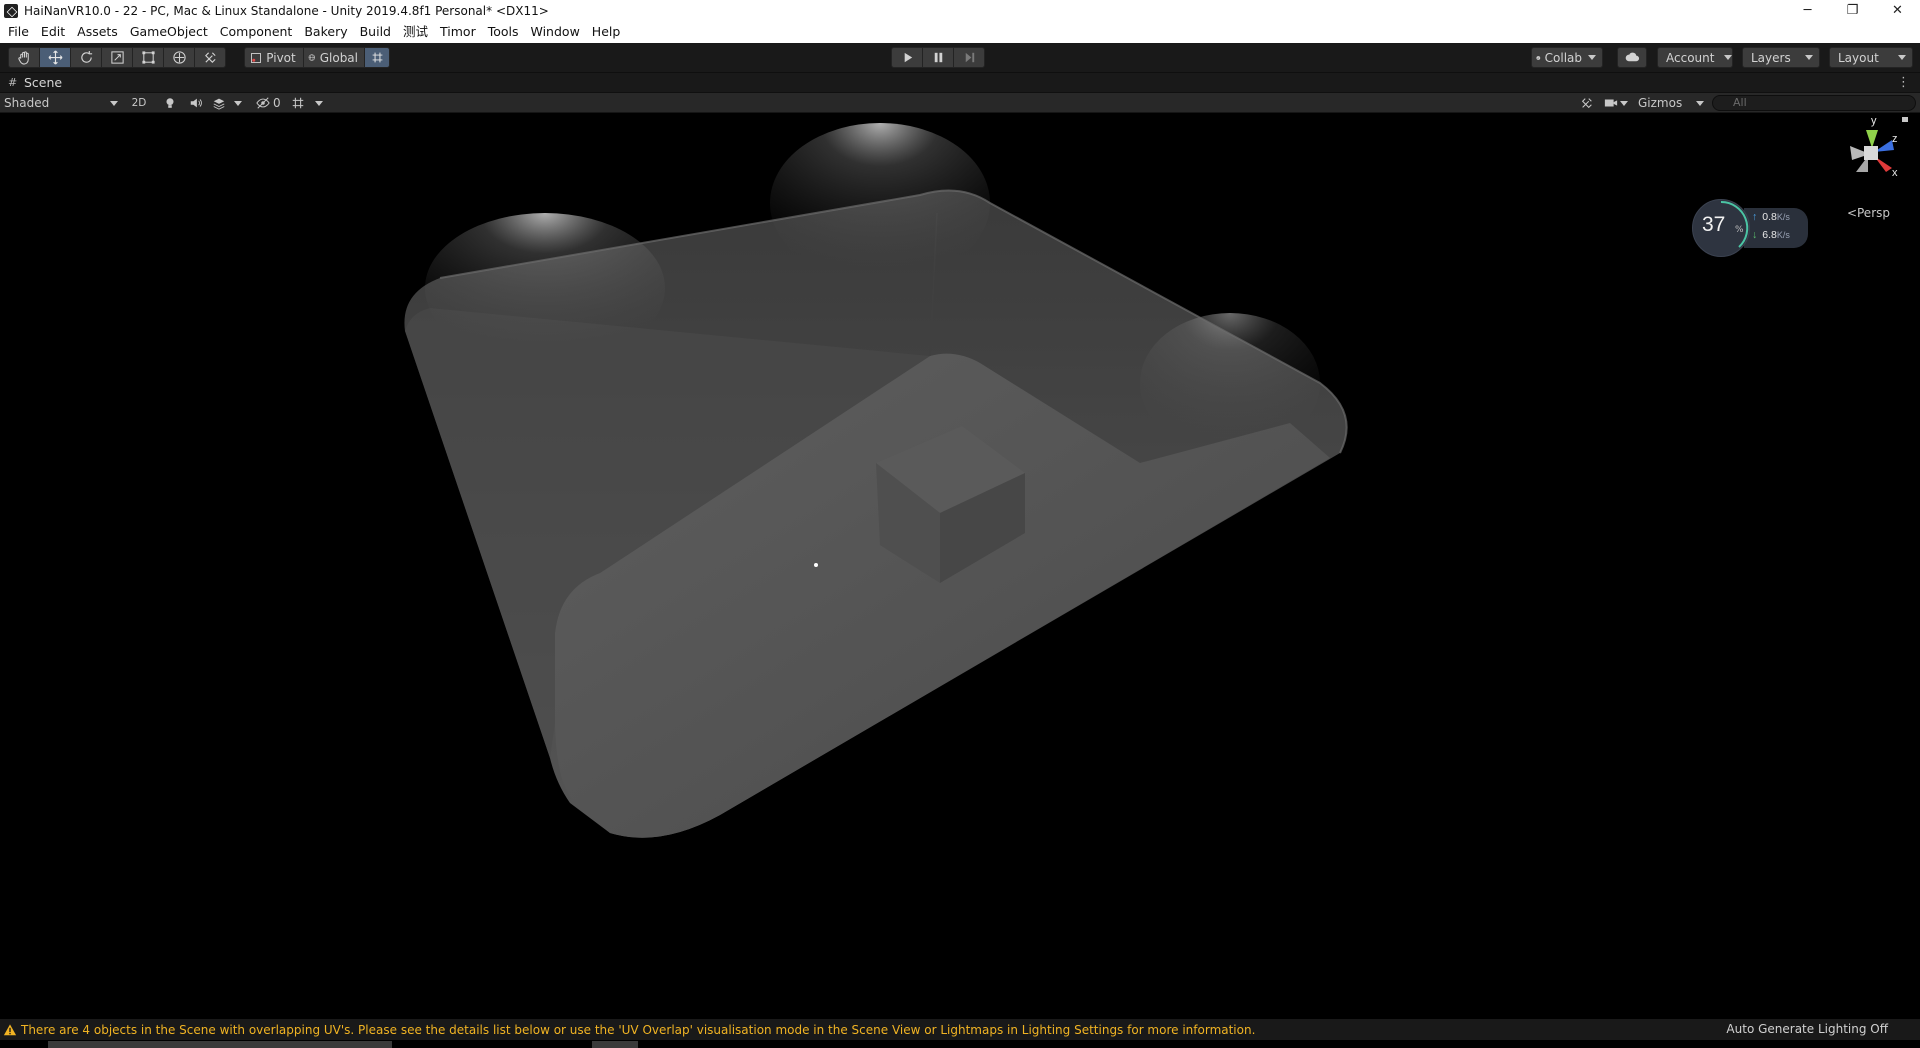 This screenshot has height=1048, width=1920. Describe the element at coordinates (503, 32) in the screenshot. I see `menu-tools: Tools` at that location.